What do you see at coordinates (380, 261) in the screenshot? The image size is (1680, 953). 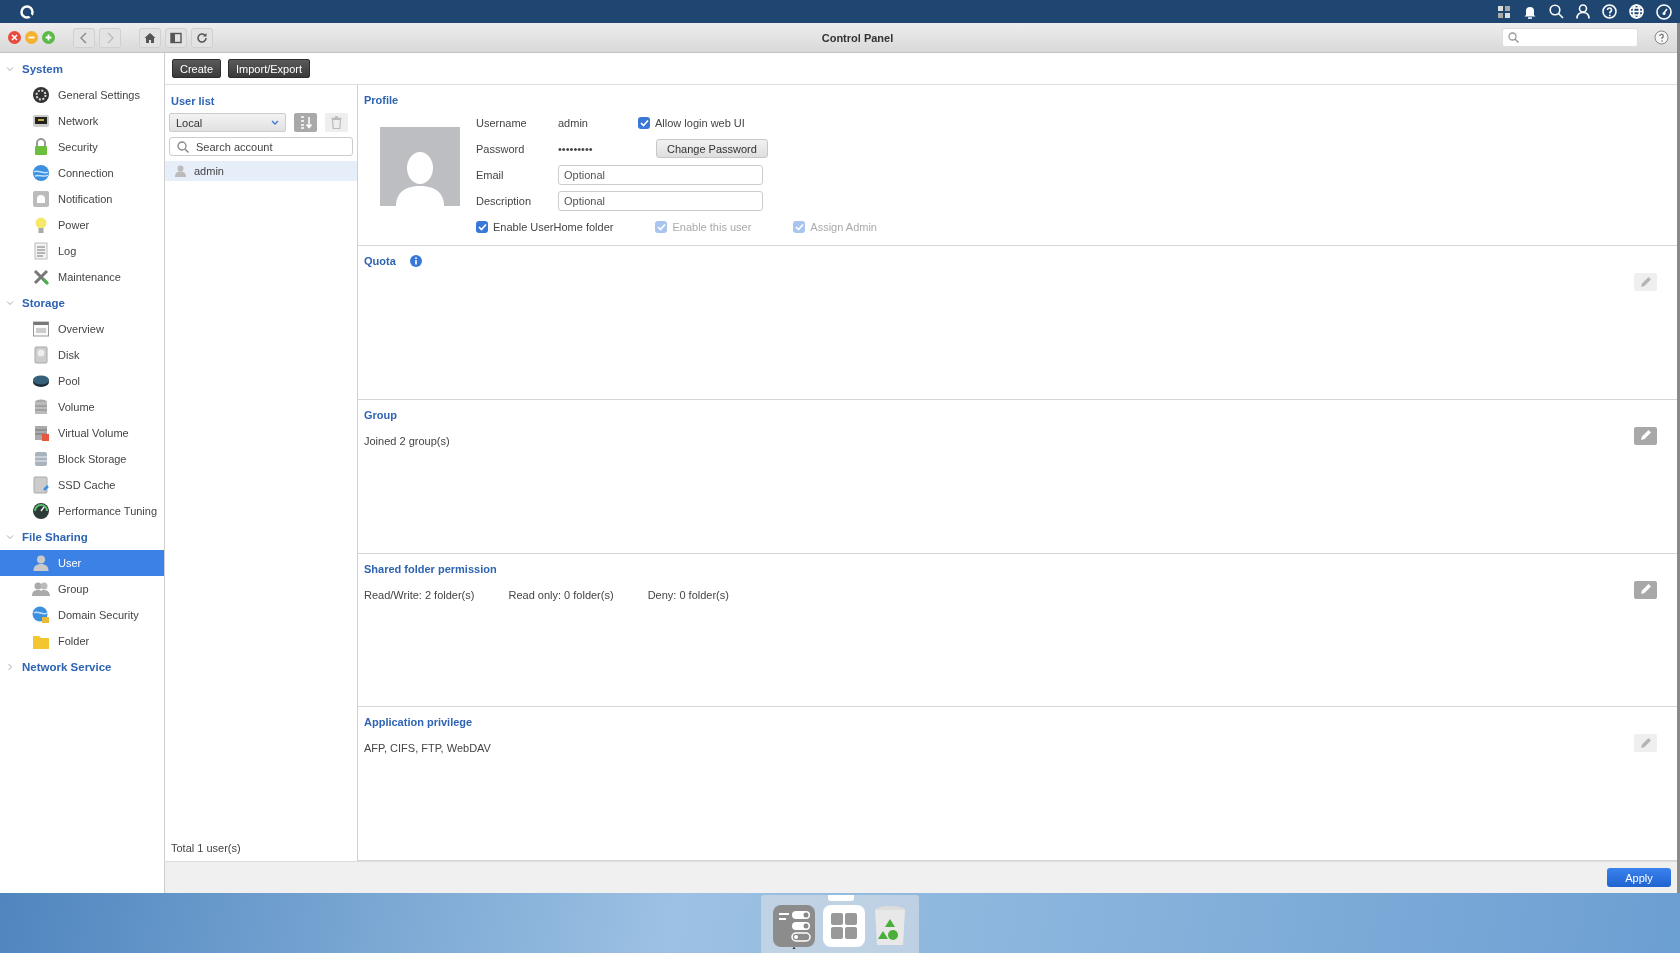 I see `section-title: Quota` at bounding box center [380, 261].